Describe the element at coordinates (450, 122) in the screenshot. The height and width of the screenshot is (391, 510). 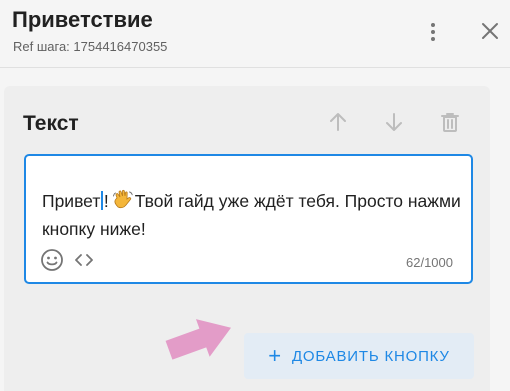
I see `delete-icon` at that location.